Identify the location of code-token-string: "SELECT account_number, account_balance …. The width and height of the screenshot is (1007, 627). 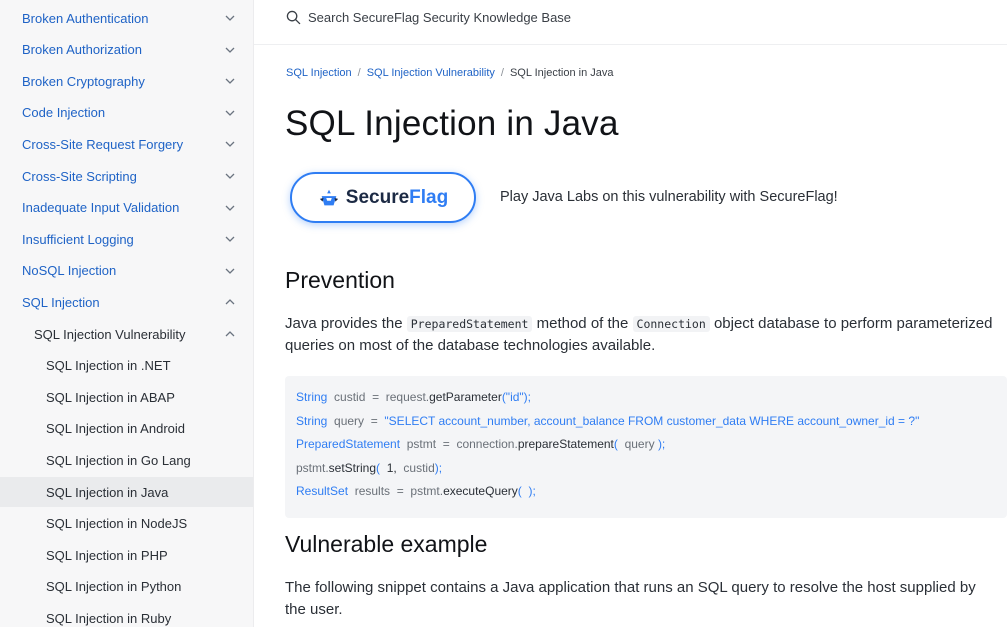
(652, 420).